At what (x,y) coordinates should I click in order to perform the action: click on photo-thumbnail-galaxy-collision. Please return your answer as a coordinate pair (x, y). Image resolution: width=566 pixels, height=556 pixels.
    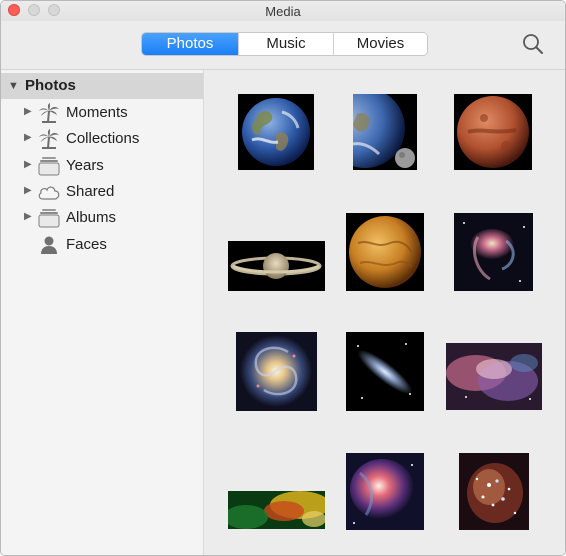
    Looking at the image, I should click on (493, 252).